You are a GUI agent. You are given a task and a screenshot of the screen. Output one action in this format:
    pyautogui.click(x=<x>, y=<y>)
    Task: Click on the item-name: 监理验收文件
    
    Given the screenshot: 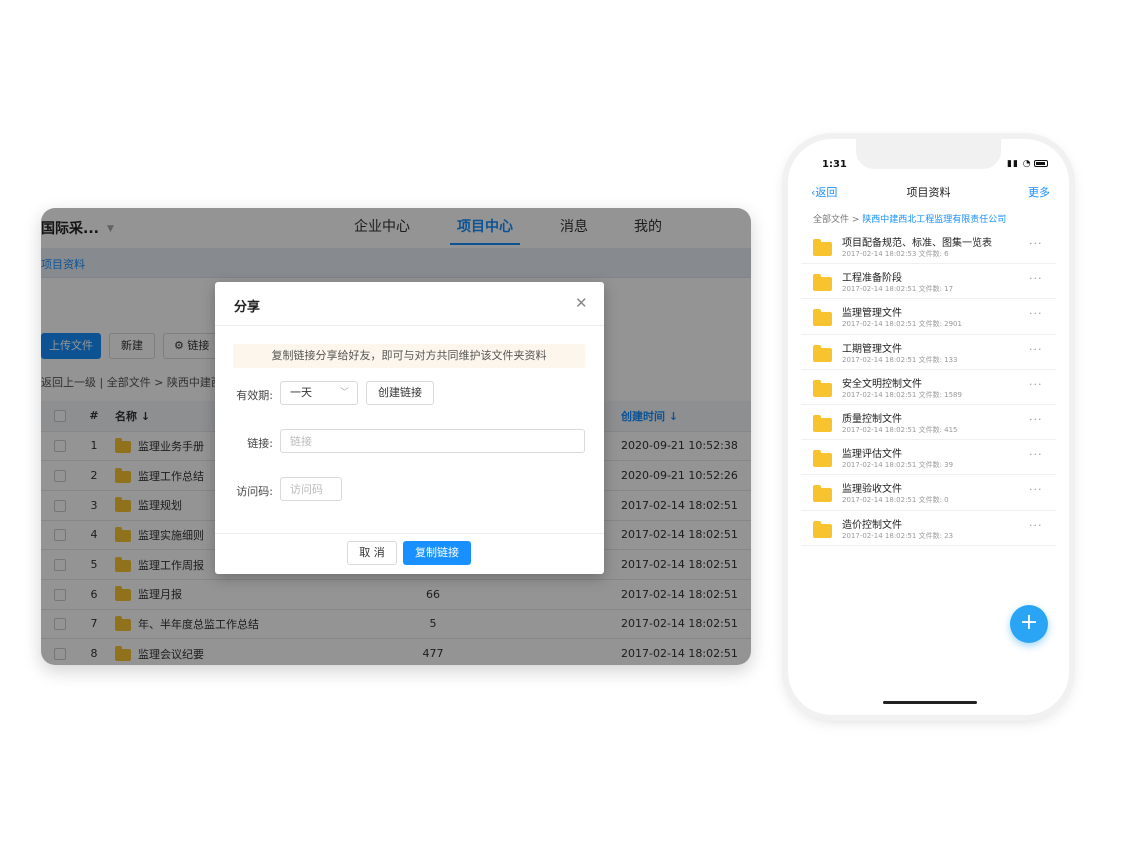 What is the action you would take?
    pyautogui.click(x=872, y=490)
    